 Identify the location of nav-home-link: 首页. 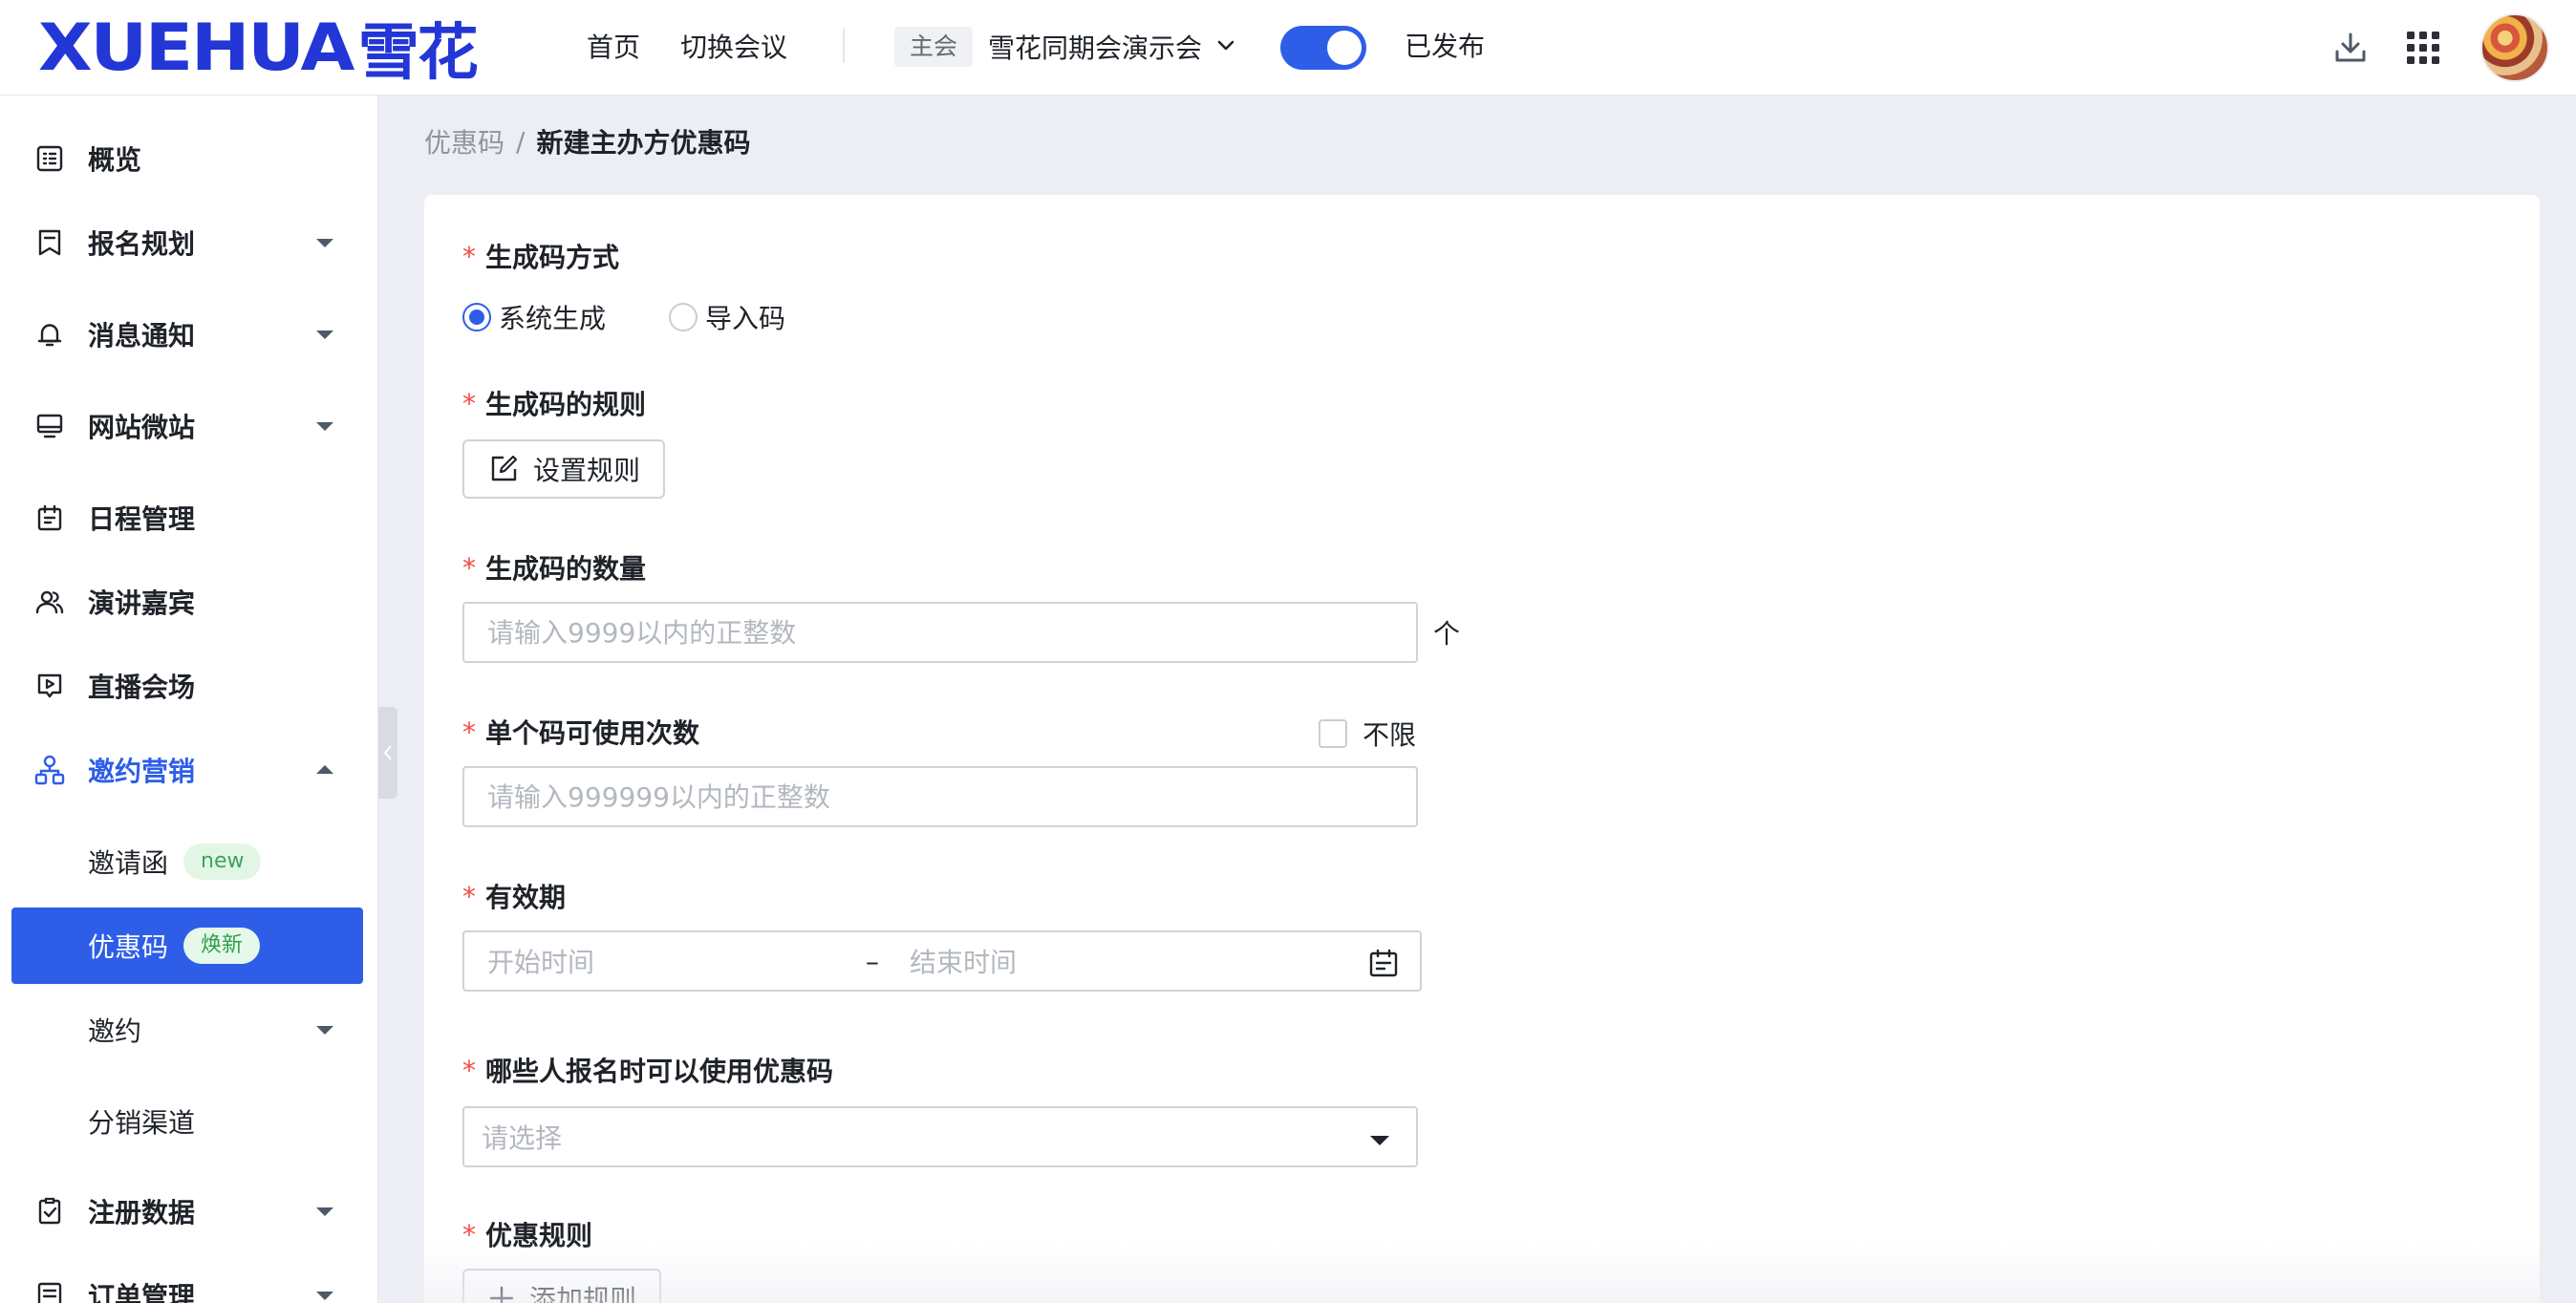
(613, 46).